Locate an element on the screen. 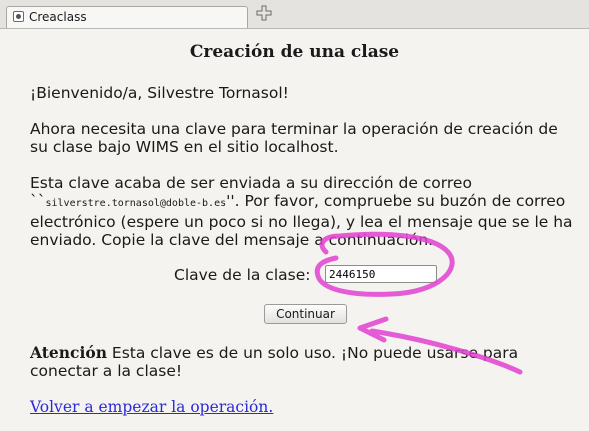 The width and height of the screenshot is (589, 431). tab-creaclass: Creaclass is located at coordinates (127, 17).